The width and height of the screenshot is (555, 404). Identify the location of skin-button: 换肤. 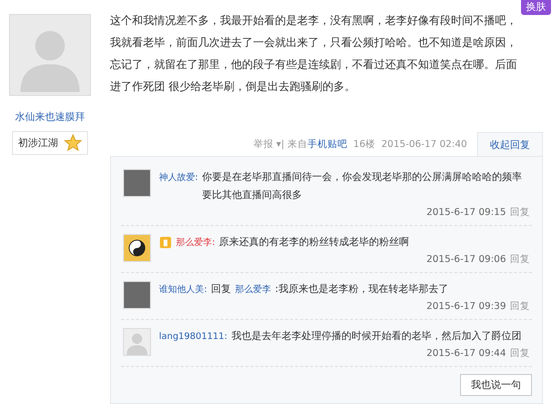
(536, 7).